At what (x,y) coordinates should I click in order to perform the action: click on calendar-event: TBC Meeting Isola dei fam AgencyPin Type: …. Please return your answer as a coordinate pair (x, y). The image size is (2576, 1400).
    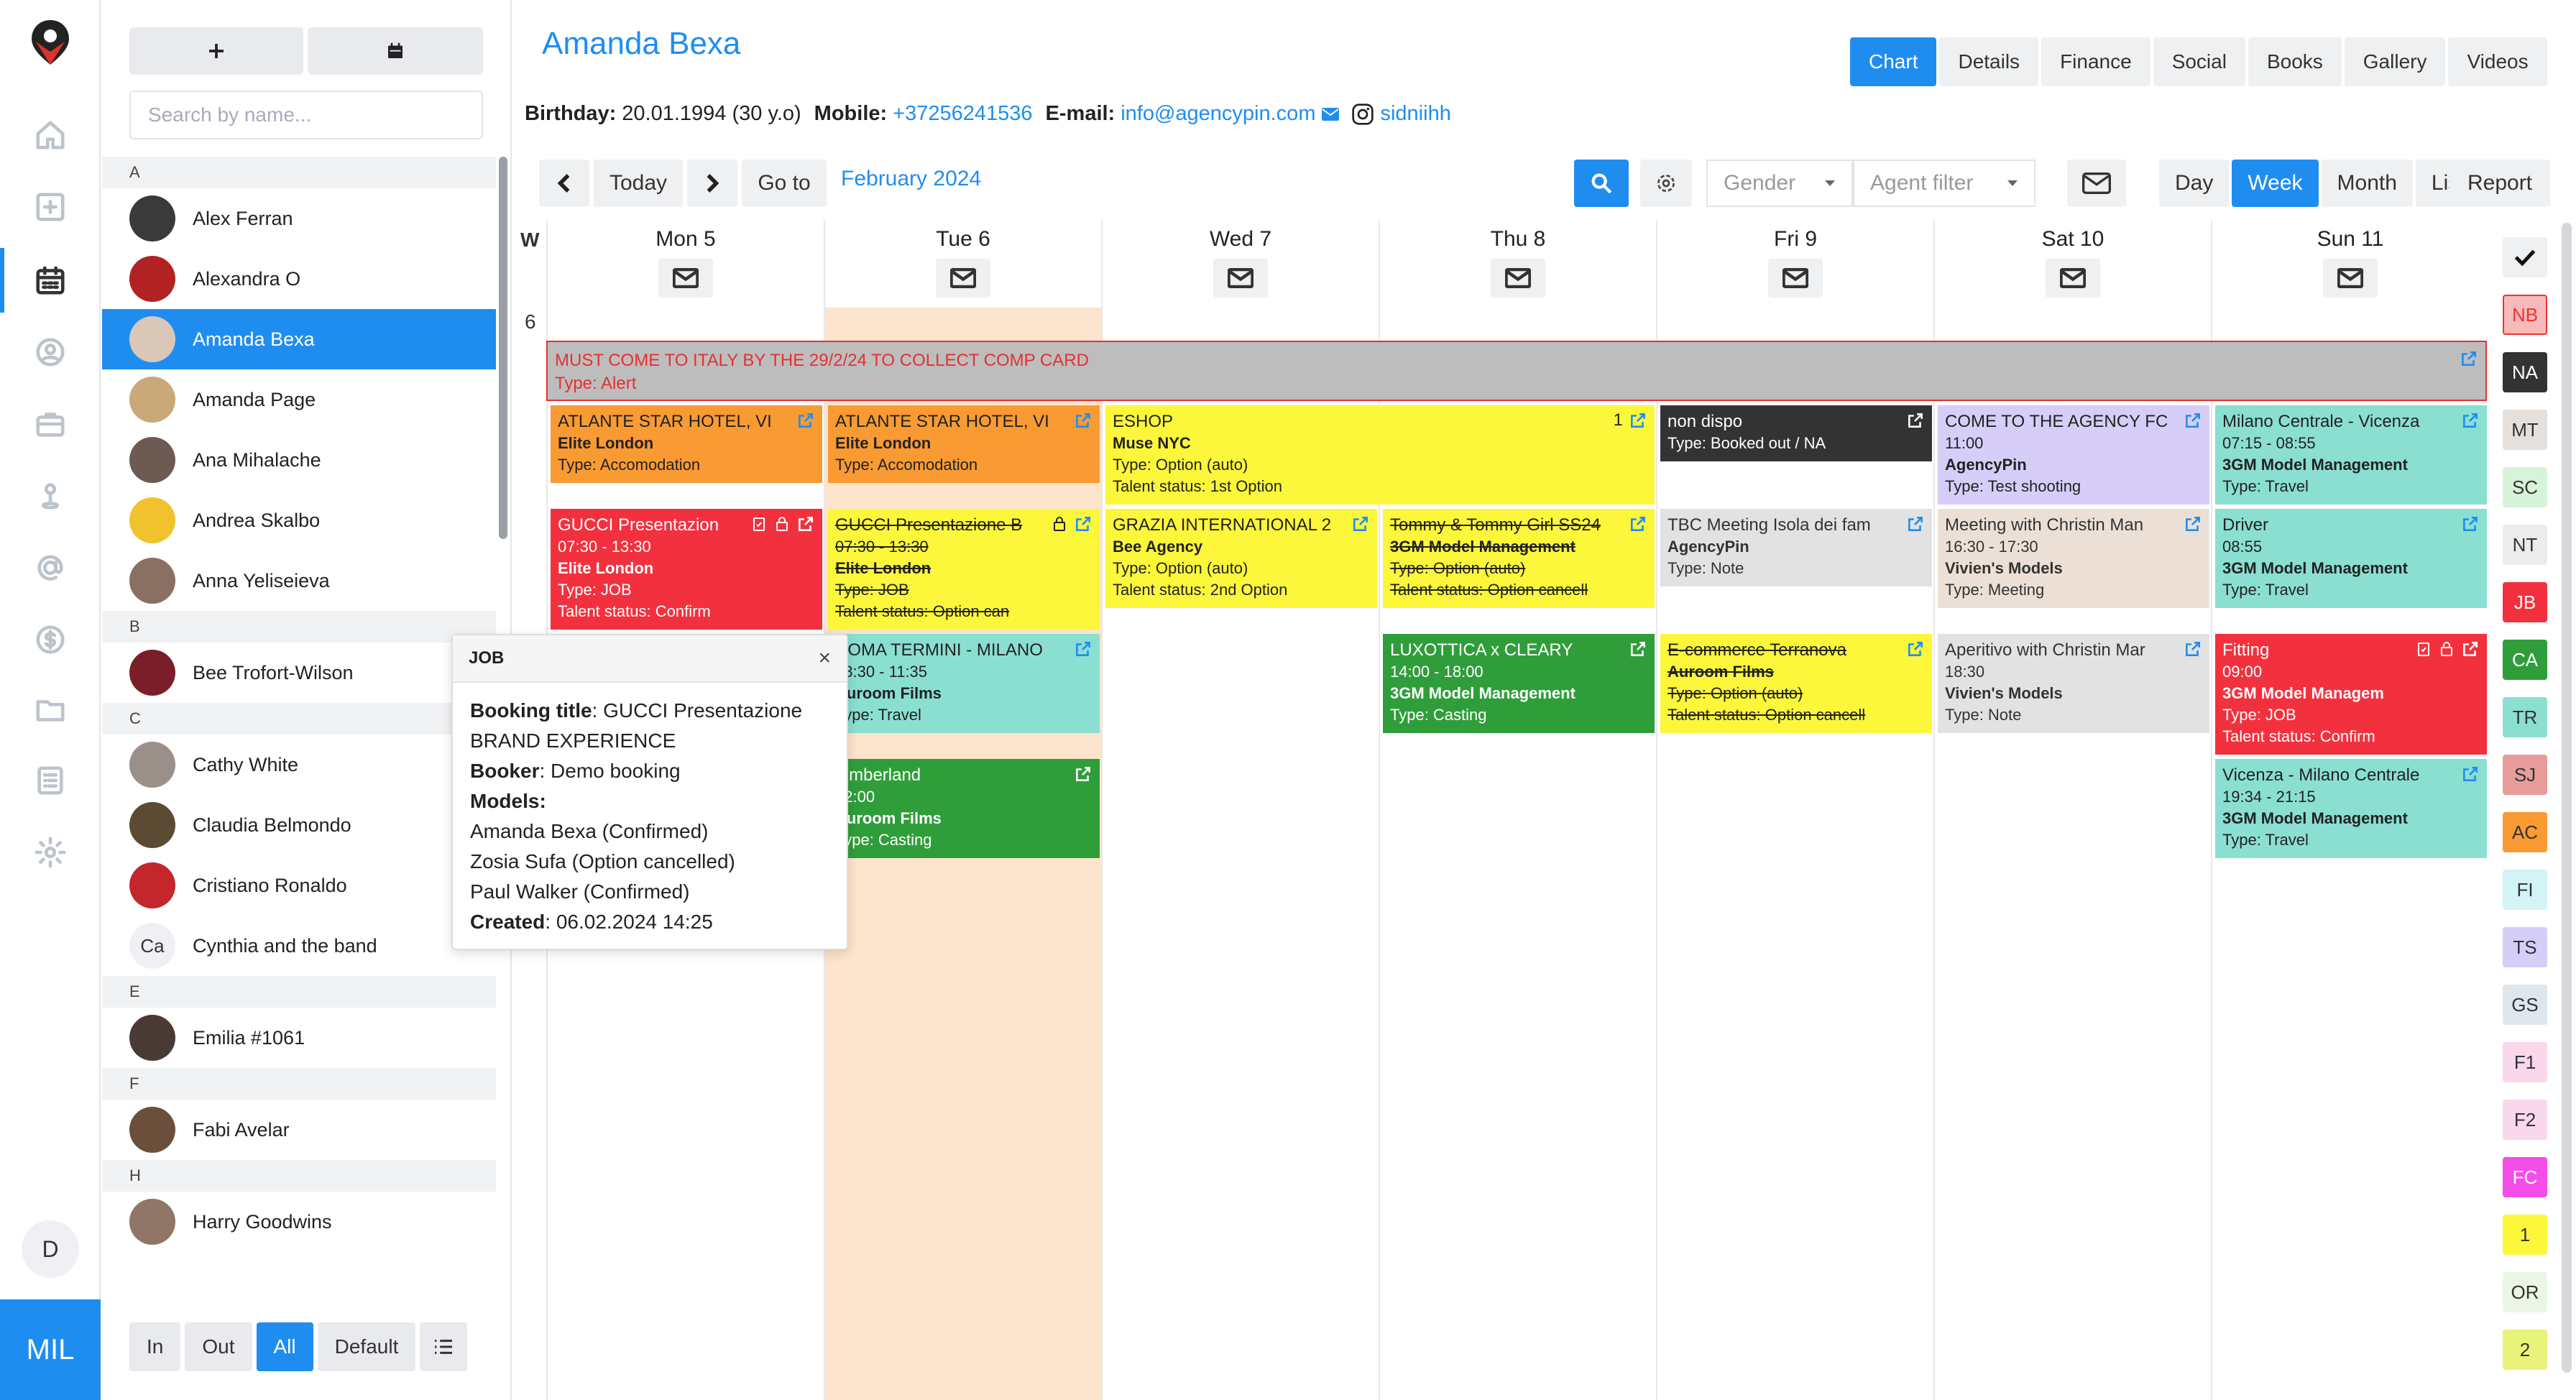
    Looking at the image, I should click on (1796, 547).